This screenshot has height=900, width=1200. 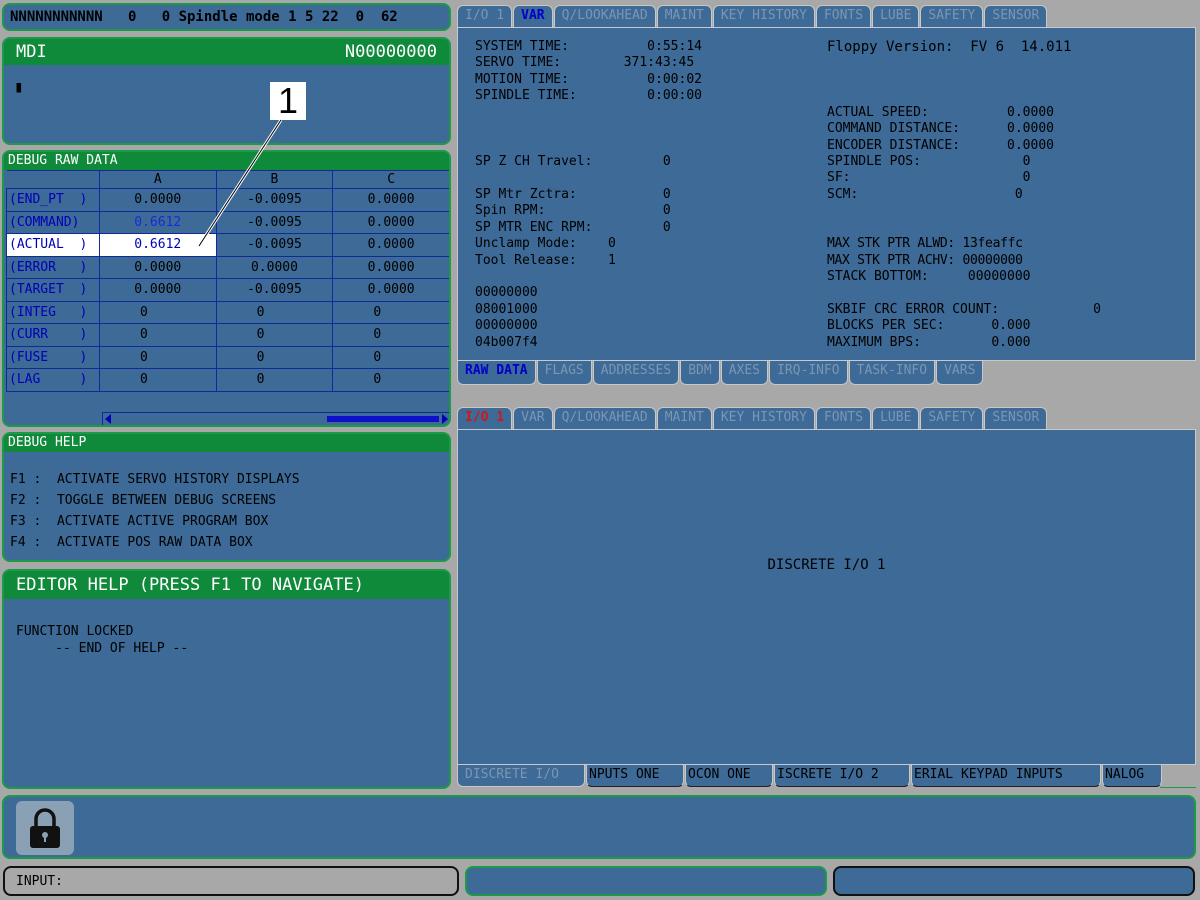 I want to click on debug-help-line-2: F2 : TOGGLE BETWEEN DEBUG SCREENS, so click(x=143, y=500).